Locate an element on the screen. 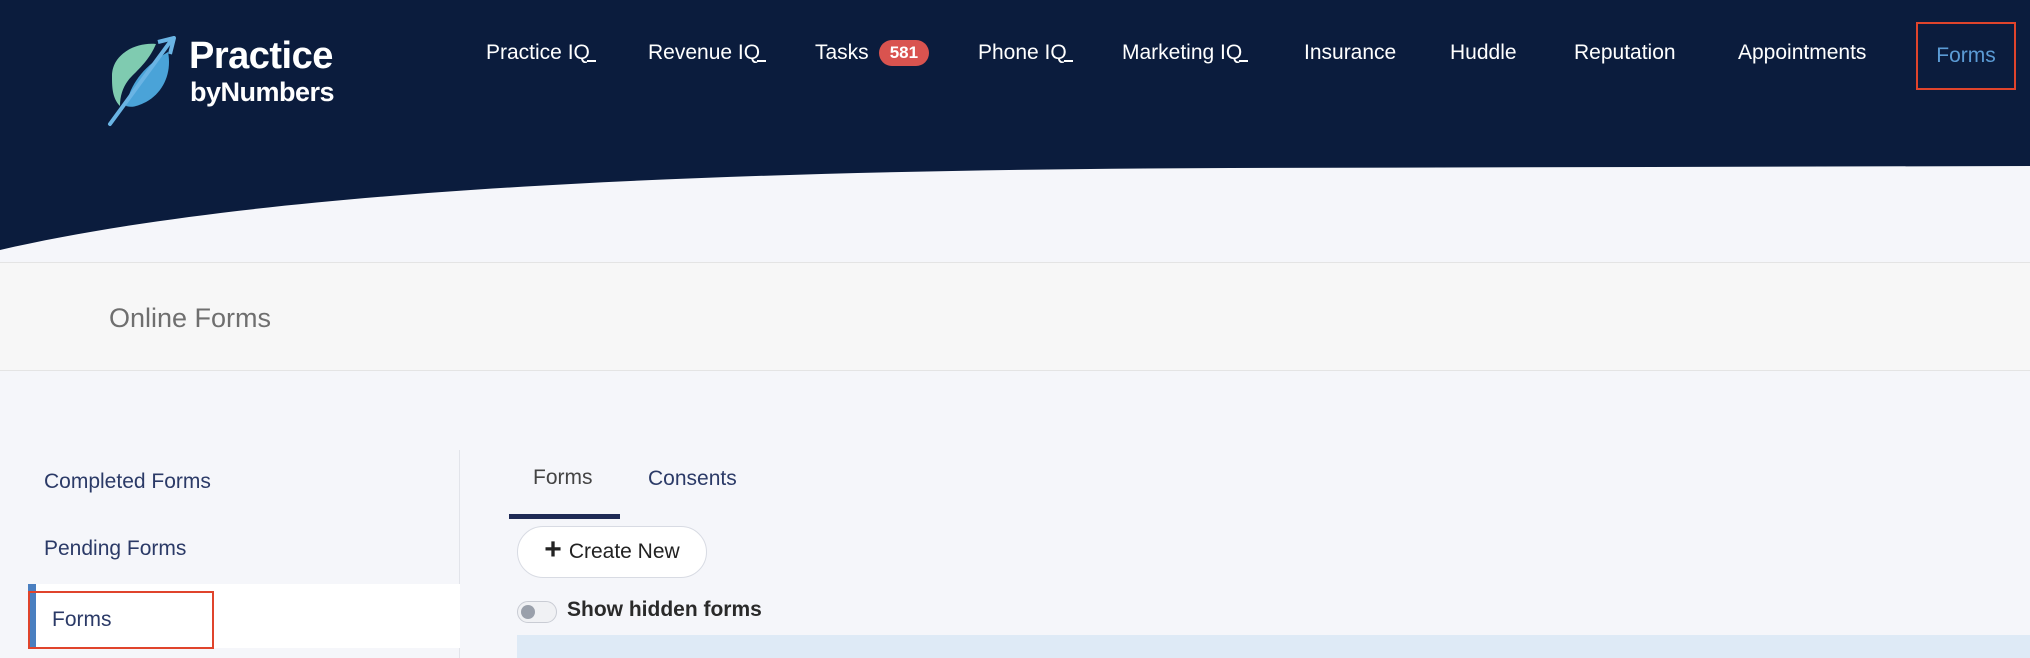 Image resolution: width=2030 pixels, height=658 pixels. nav-marketing-iq-label: Marketing IQ is located at coordinates (1182, 52).